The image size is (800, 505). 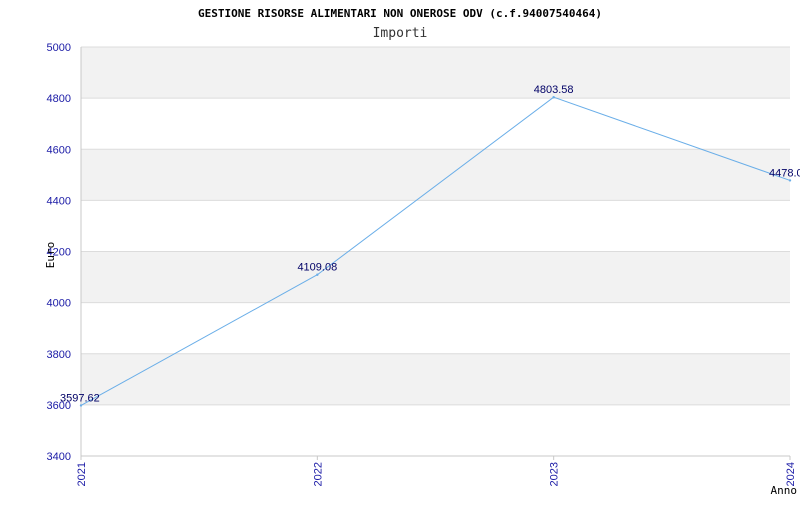 I want to click on y-tick-label: 5000, so click(x=59, y=48).